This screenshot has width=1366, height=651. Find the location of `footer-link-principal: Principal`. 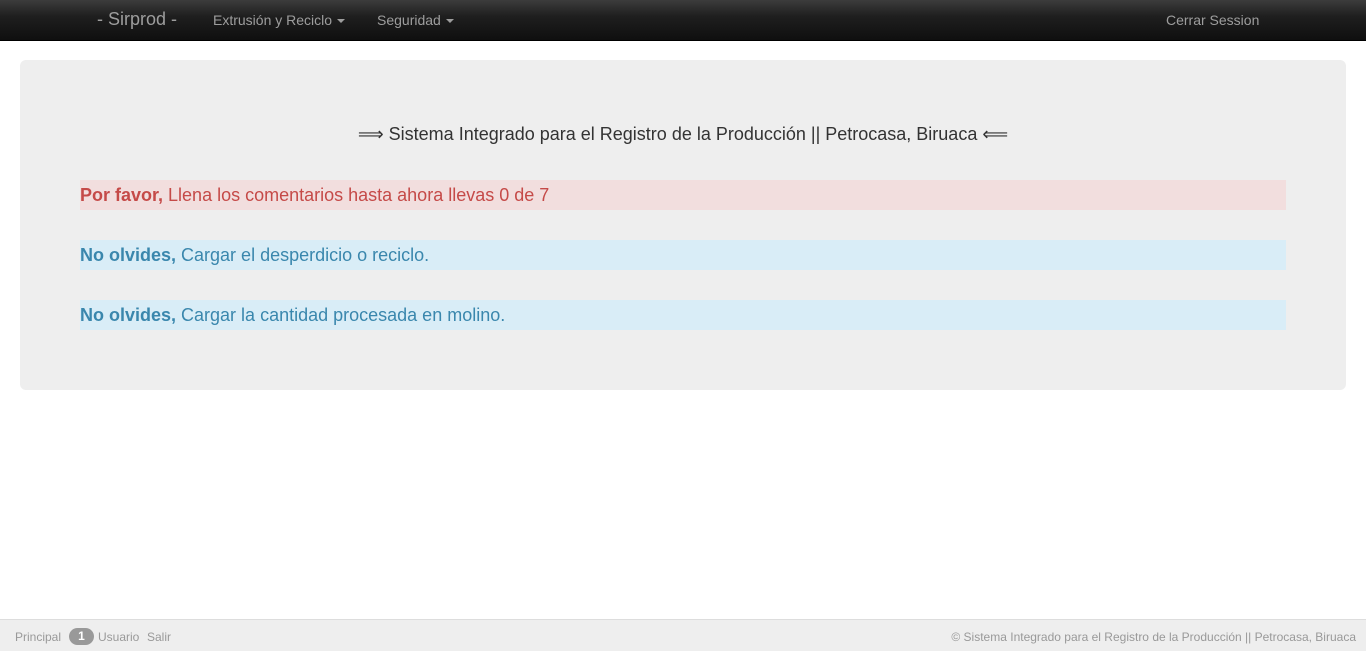

footer-link-principal: Principal is located at coordinates (38, 637).